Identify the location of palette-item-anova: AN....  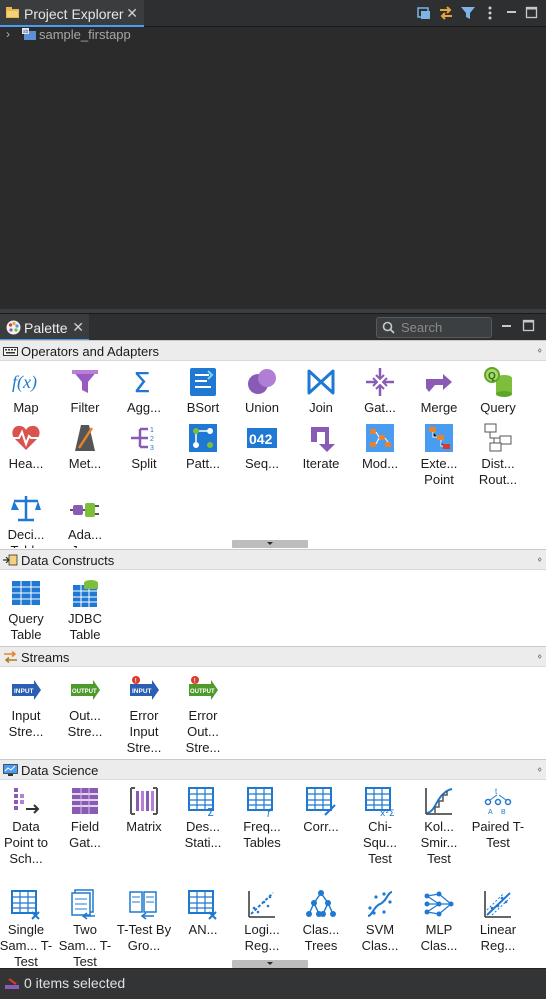
(203, 913).